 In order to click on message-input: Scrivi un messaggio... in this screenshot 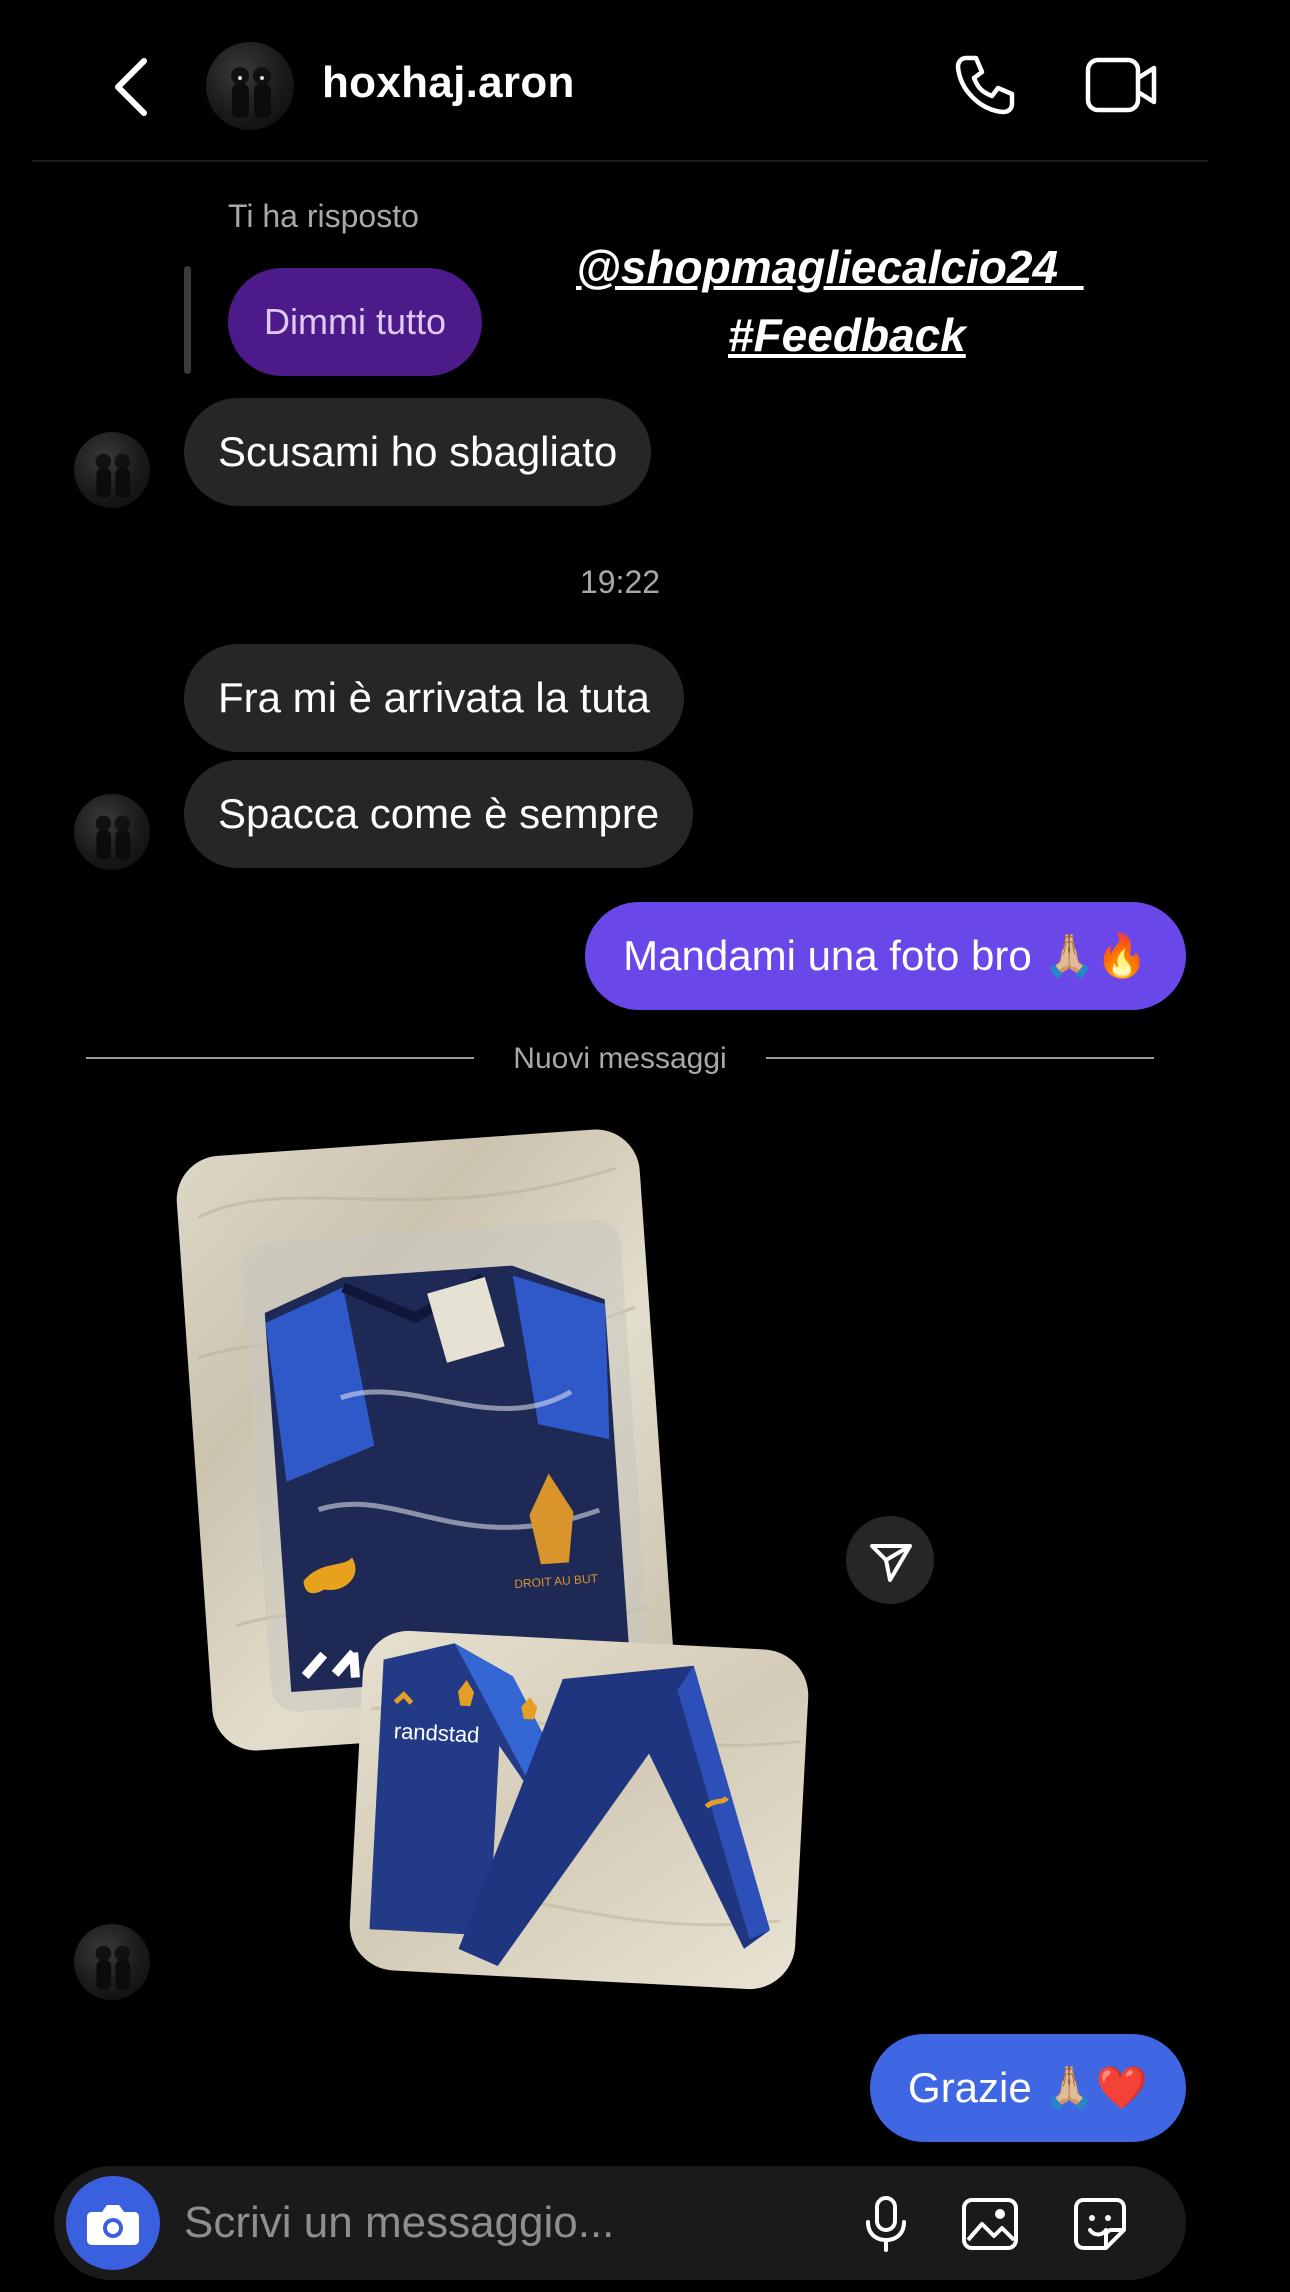, I will do `click(399, 2223)`.